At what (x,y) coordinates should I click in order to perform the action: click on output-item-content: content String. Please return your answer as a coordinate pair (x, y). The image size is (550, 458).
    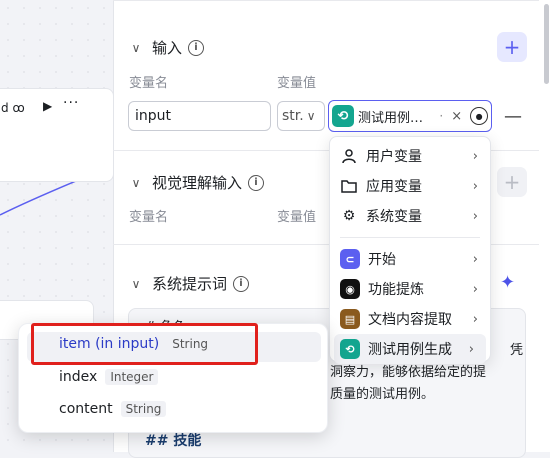
    Looking at the image, I should click on (113, 409).